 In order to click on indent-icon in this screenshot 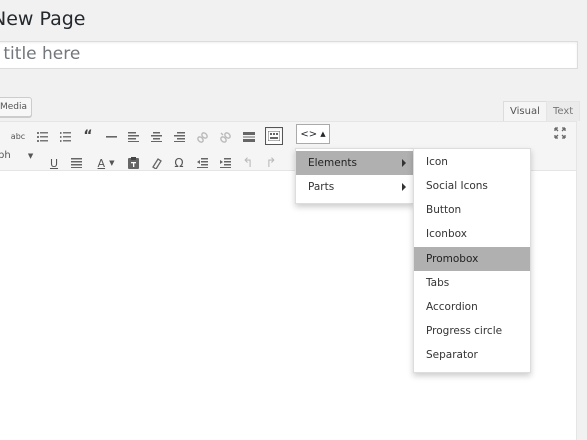, I will do `click(225, 163)`.